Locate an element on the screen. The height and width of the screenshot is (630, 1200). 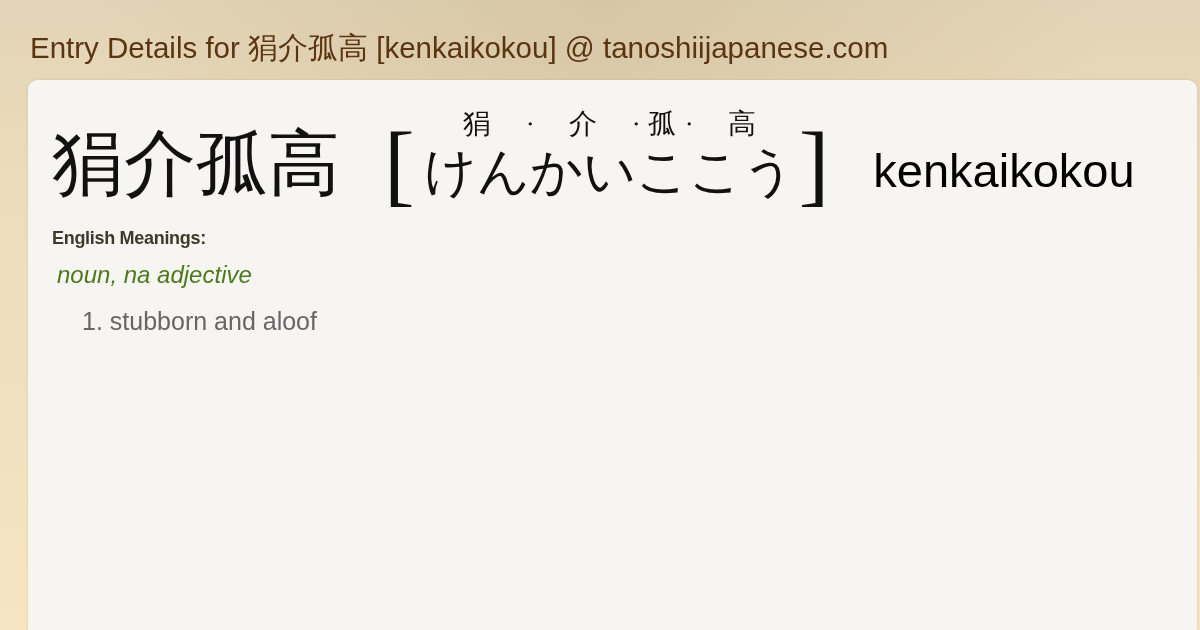
furigana-kanji: 狷 is located at coordinates (476, 124).